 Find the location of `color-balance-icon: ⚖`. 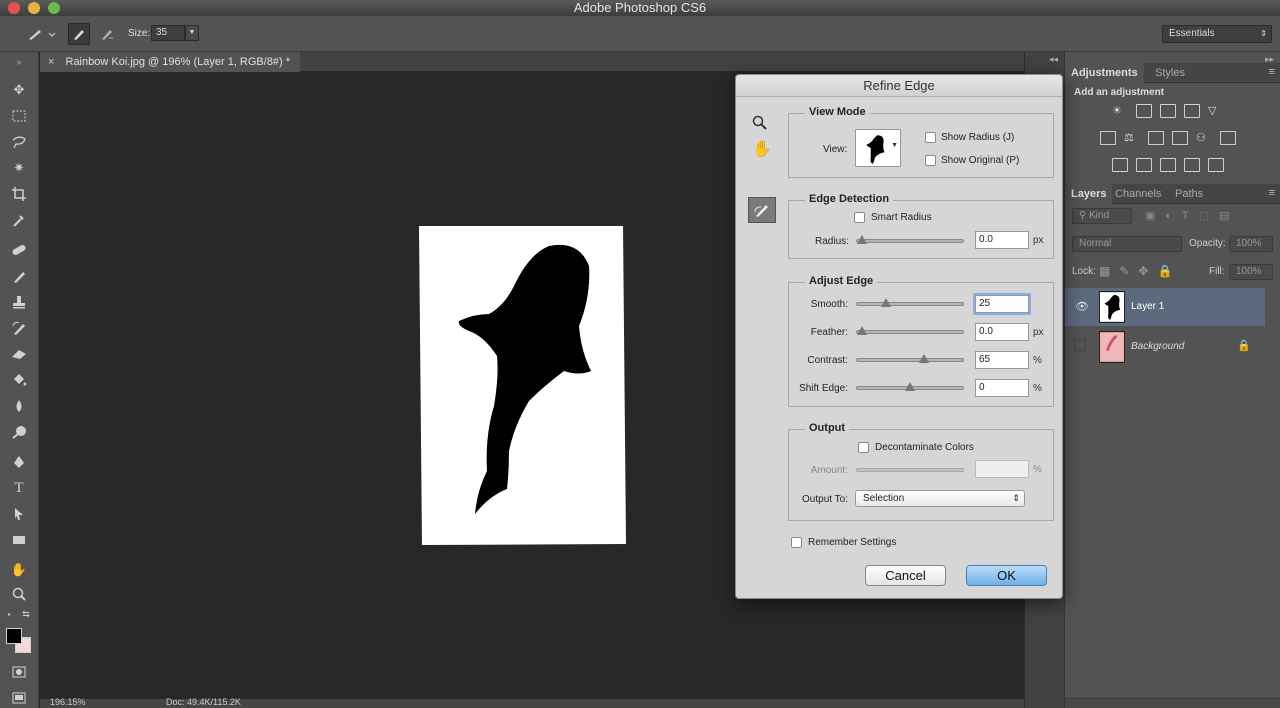

color-balance-icon: ⚖ is located at coordinates (1132, 138).